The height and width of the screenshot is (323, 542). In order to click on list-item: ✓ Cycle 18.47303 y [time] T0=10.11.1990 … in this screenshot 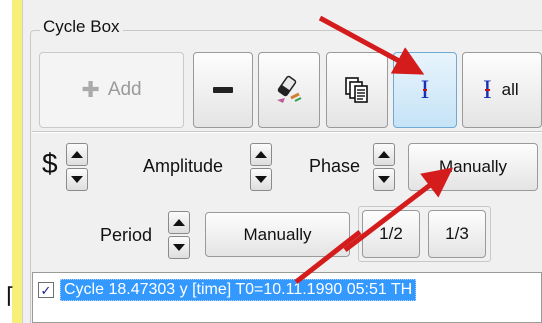, I will do `click(227, 290)`.